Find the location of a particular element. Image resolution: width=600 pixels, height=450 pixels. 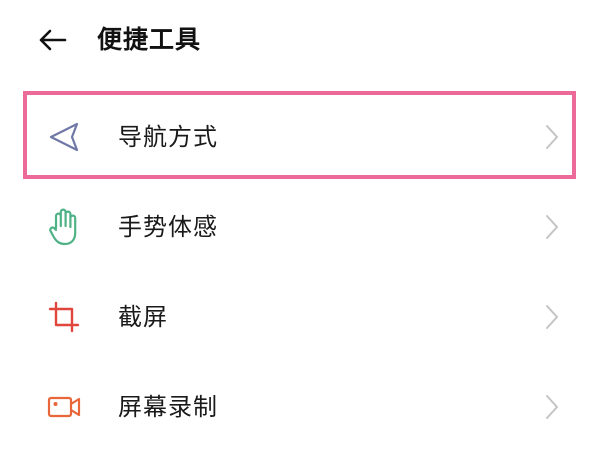

page-title: 便捷工具 is located at coordinates (149, 39).